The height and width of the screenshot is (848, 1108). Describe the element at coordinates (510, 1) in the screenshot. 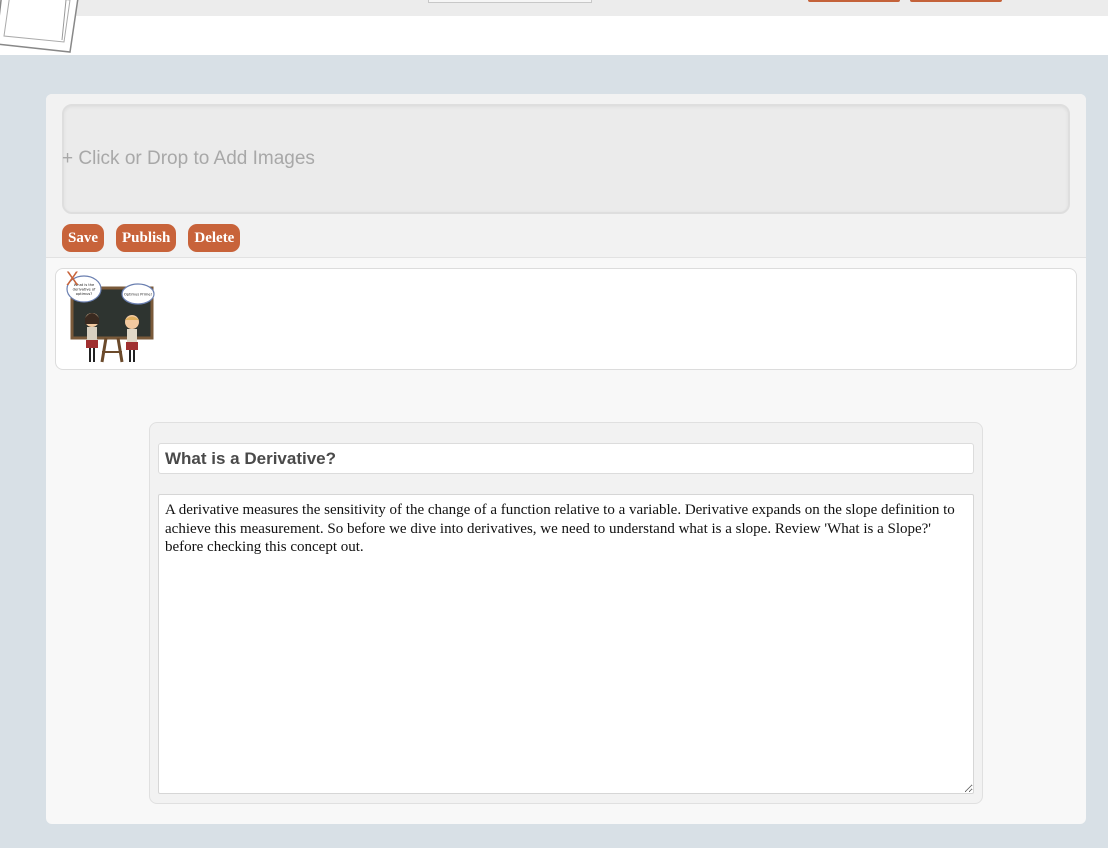

I see `header-search-input` at that location.